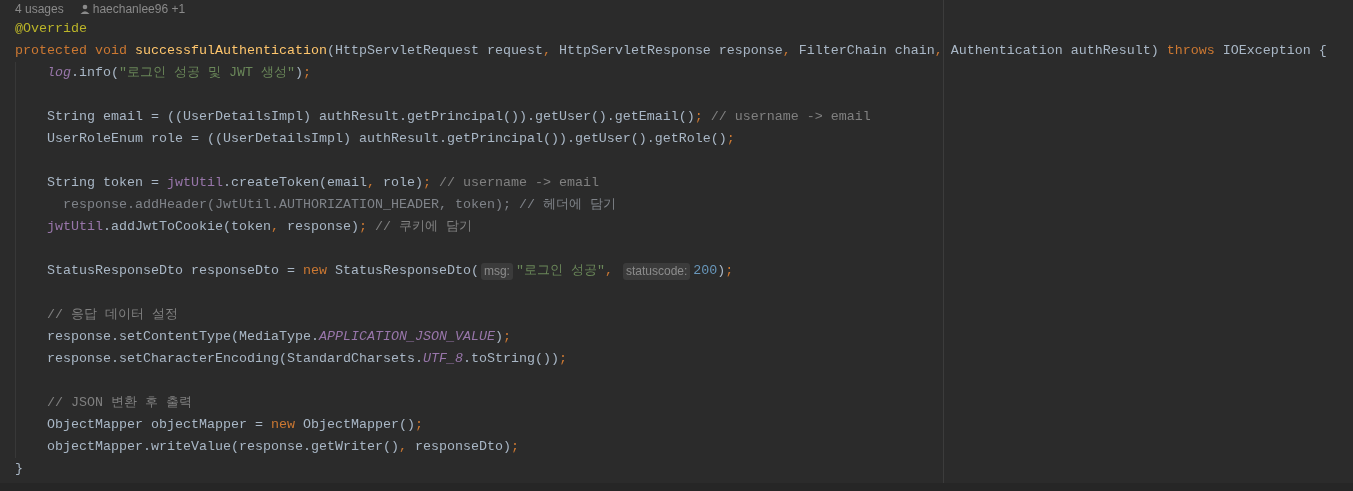 Image resolution: width=1353 pixels, height=491 pixels. What do you see at coordinates (19, 469) in the screenshot?
I see `code-line: }` at bounding box center [19, 469].